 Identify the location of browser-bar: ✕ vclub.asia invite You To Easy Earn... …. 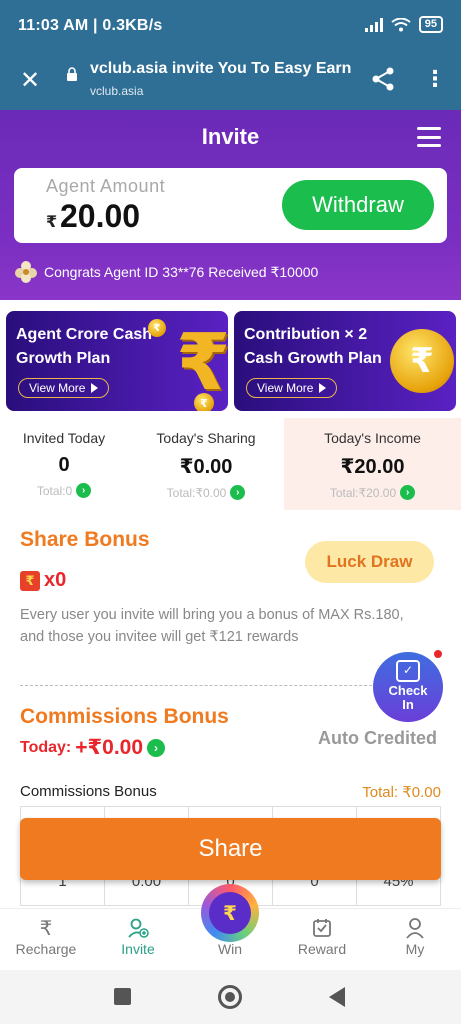
(230, 82).